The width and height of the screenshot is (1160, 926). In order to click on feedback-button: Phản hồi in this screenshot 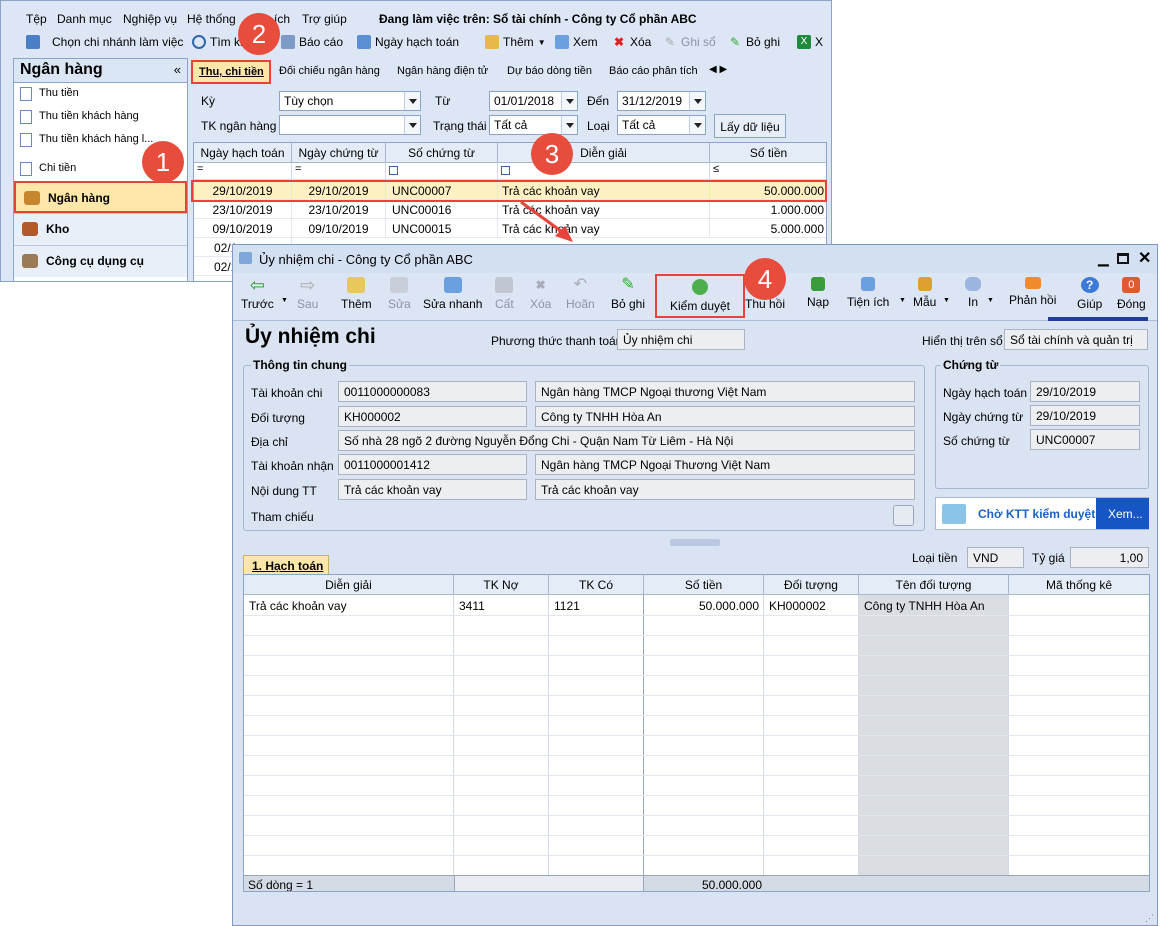, I will do `click(1032, 292)`.